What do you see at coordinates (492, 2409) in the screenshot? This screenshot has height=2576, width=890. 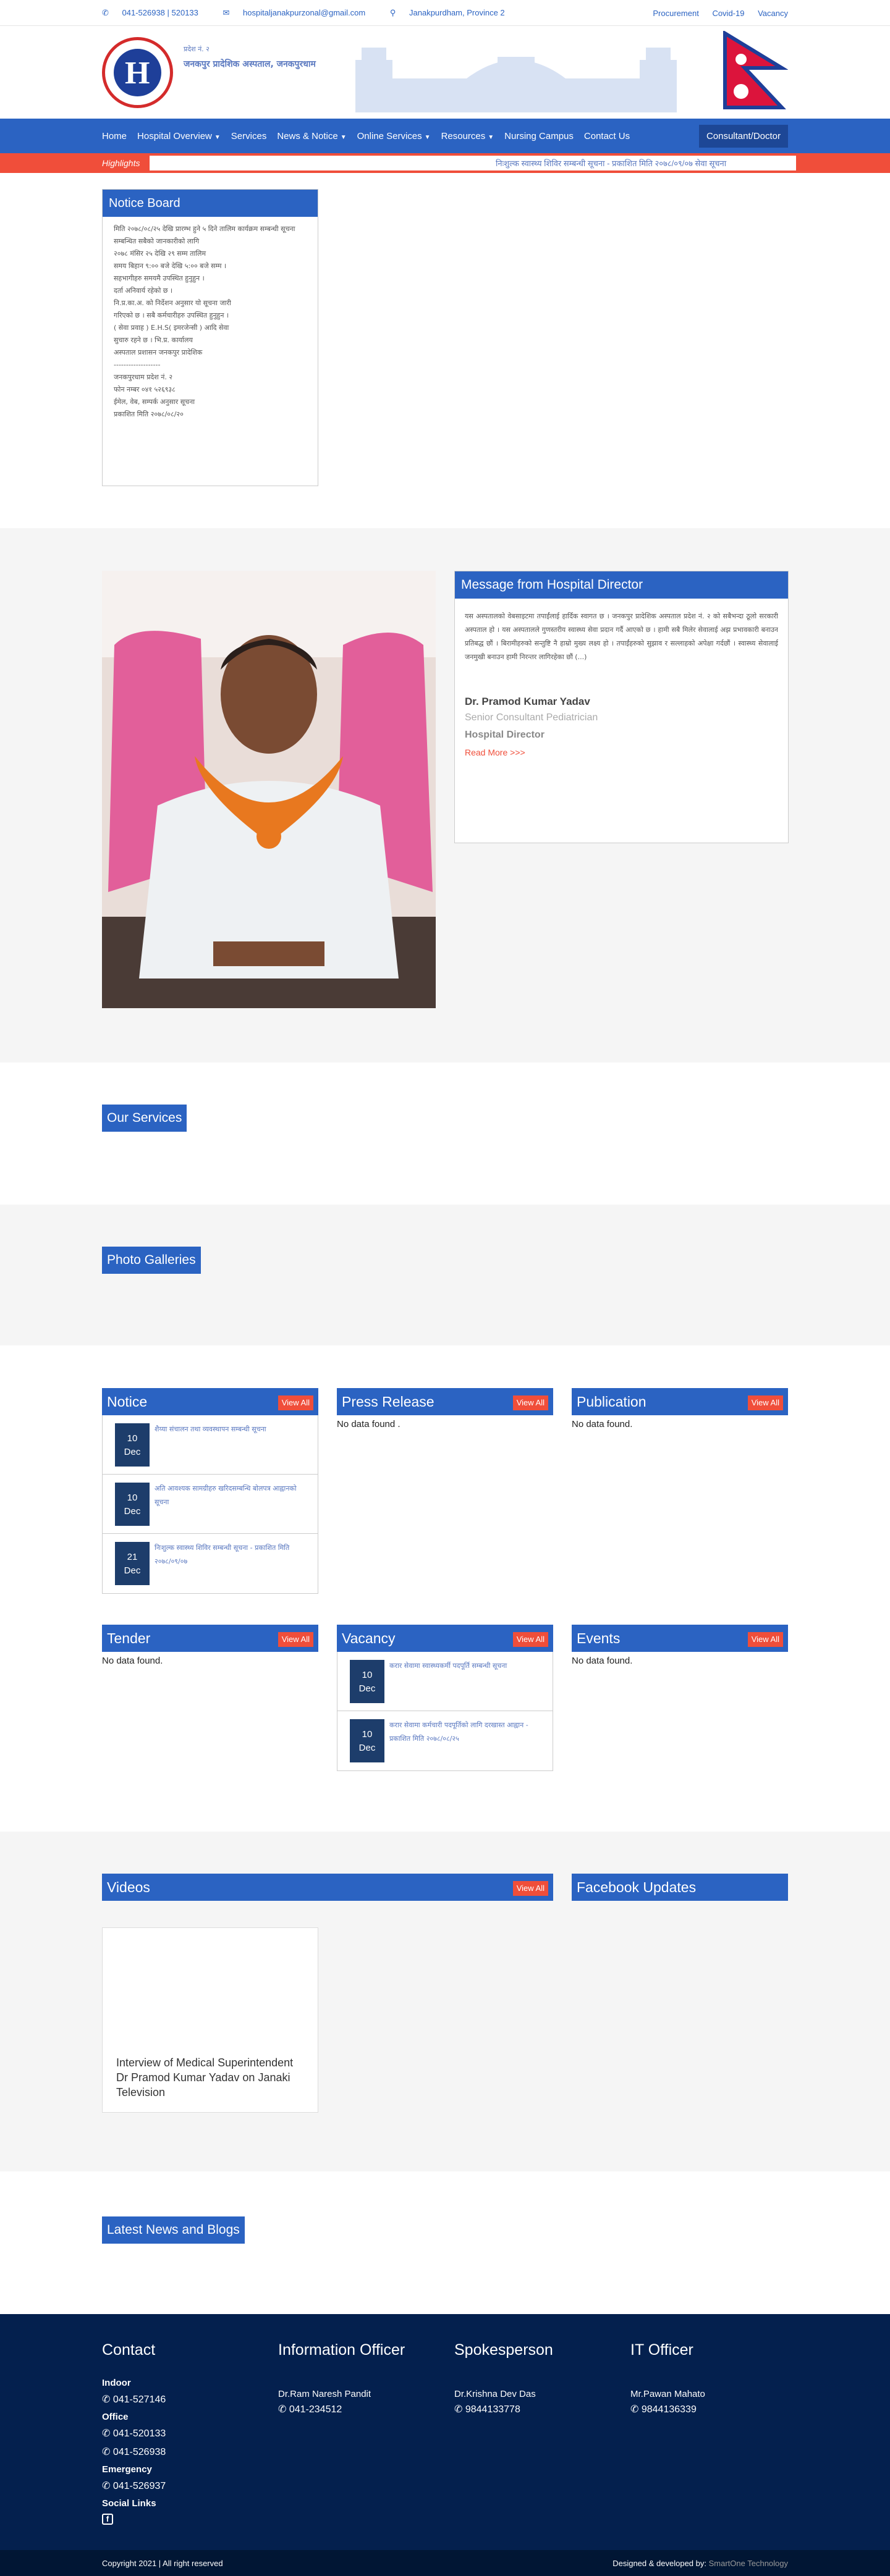 I see `phone-number: 9844133778` at bounding box center [492, 2409].